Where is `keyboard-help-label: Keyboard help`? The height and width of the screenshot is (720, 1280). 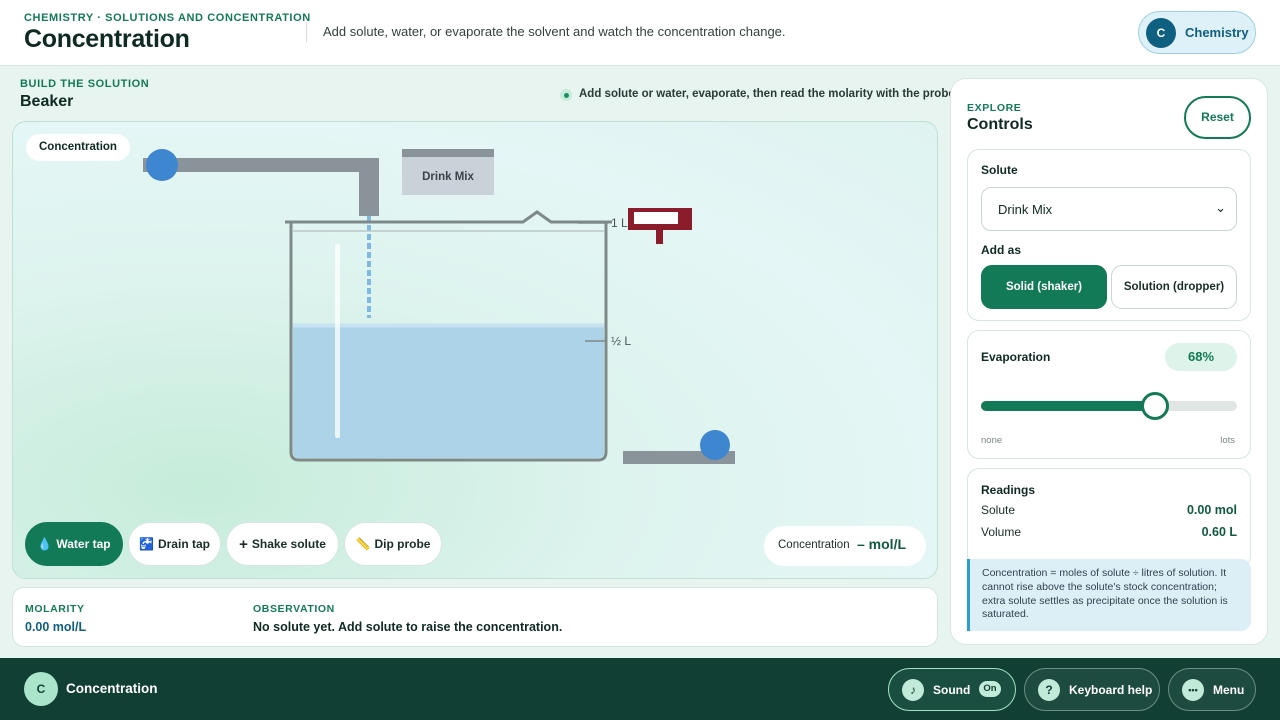 keyboard-help-label: Keyboard help is located at coordinates (1111, 690).